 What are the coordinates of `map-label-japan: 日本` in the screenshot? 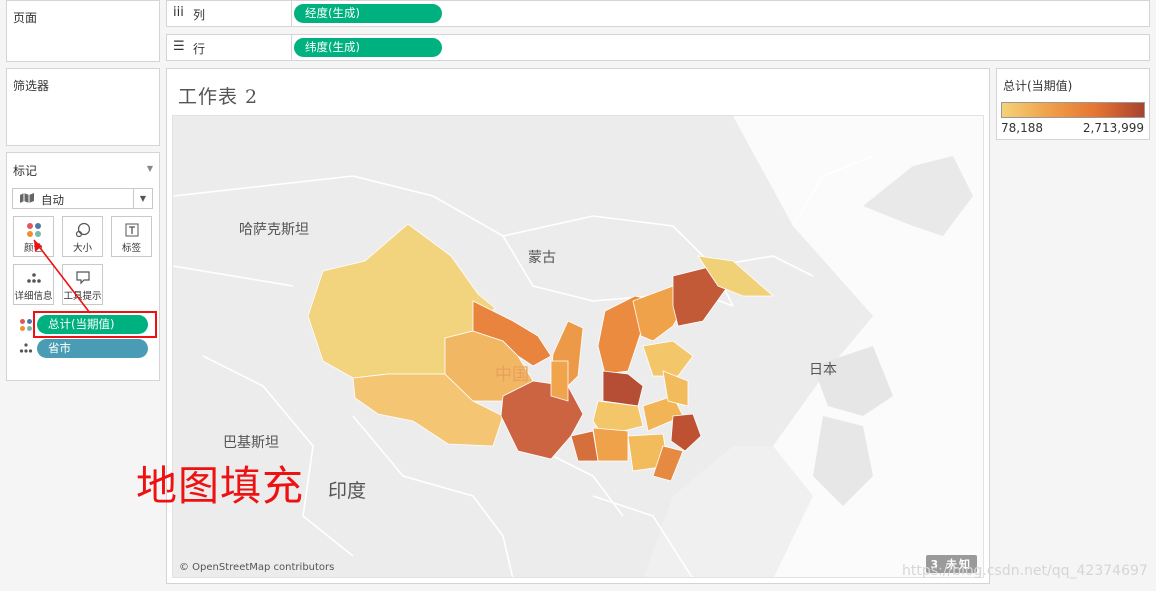 It's located at (823, 370).